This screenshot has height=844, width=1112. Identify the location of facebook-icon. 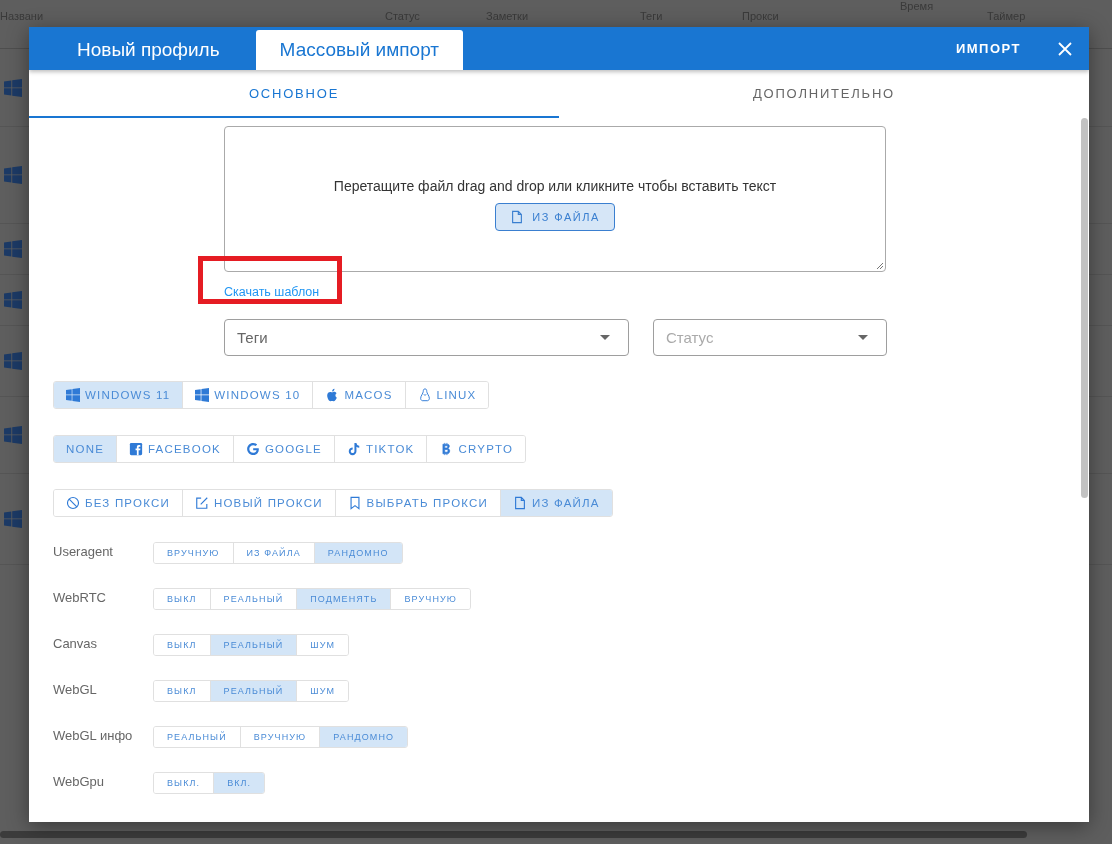
(136, 449).